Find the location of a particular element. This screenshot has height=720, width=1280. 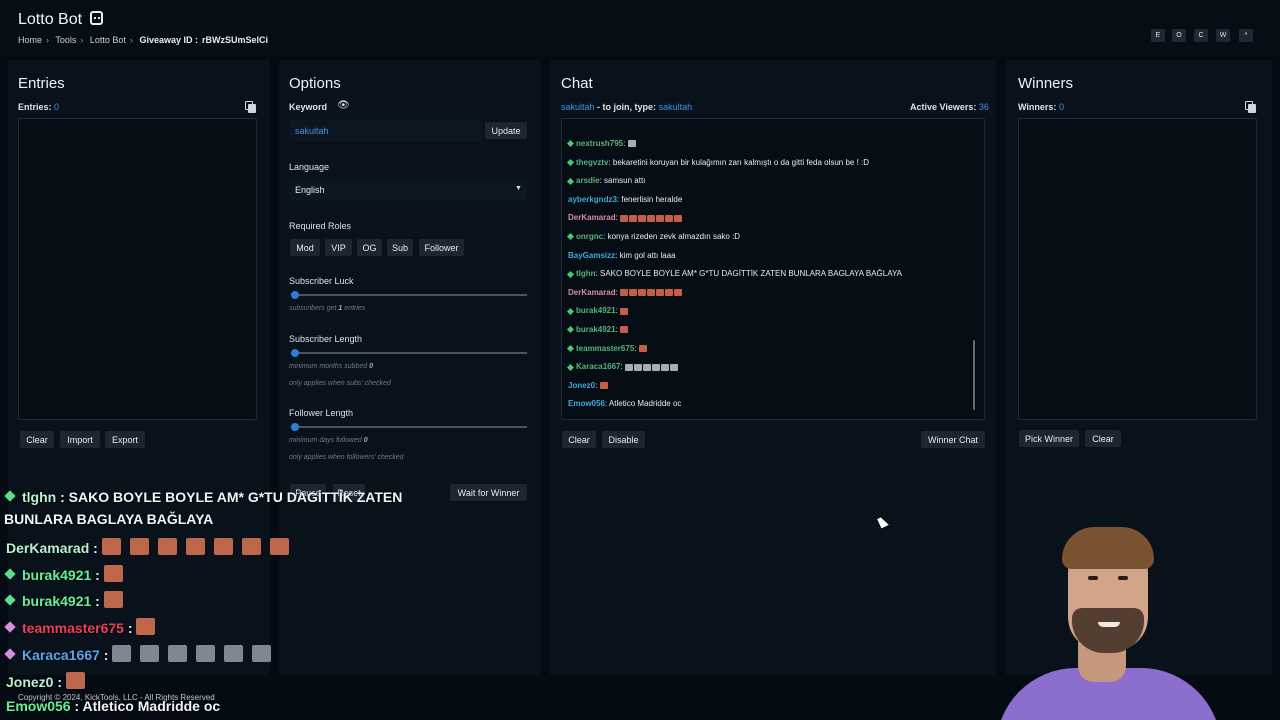

overlay-username: Karaca1667 is located at coordinates (61, 654).